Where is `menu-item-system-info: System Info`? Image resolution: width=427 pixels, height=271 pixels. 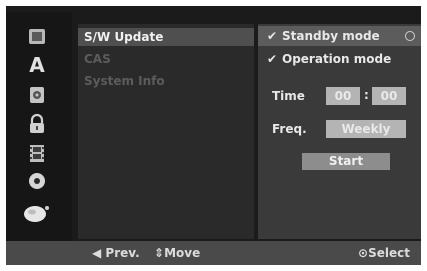
menu-item-system-info: System Info is located at coordinates (124, 81).